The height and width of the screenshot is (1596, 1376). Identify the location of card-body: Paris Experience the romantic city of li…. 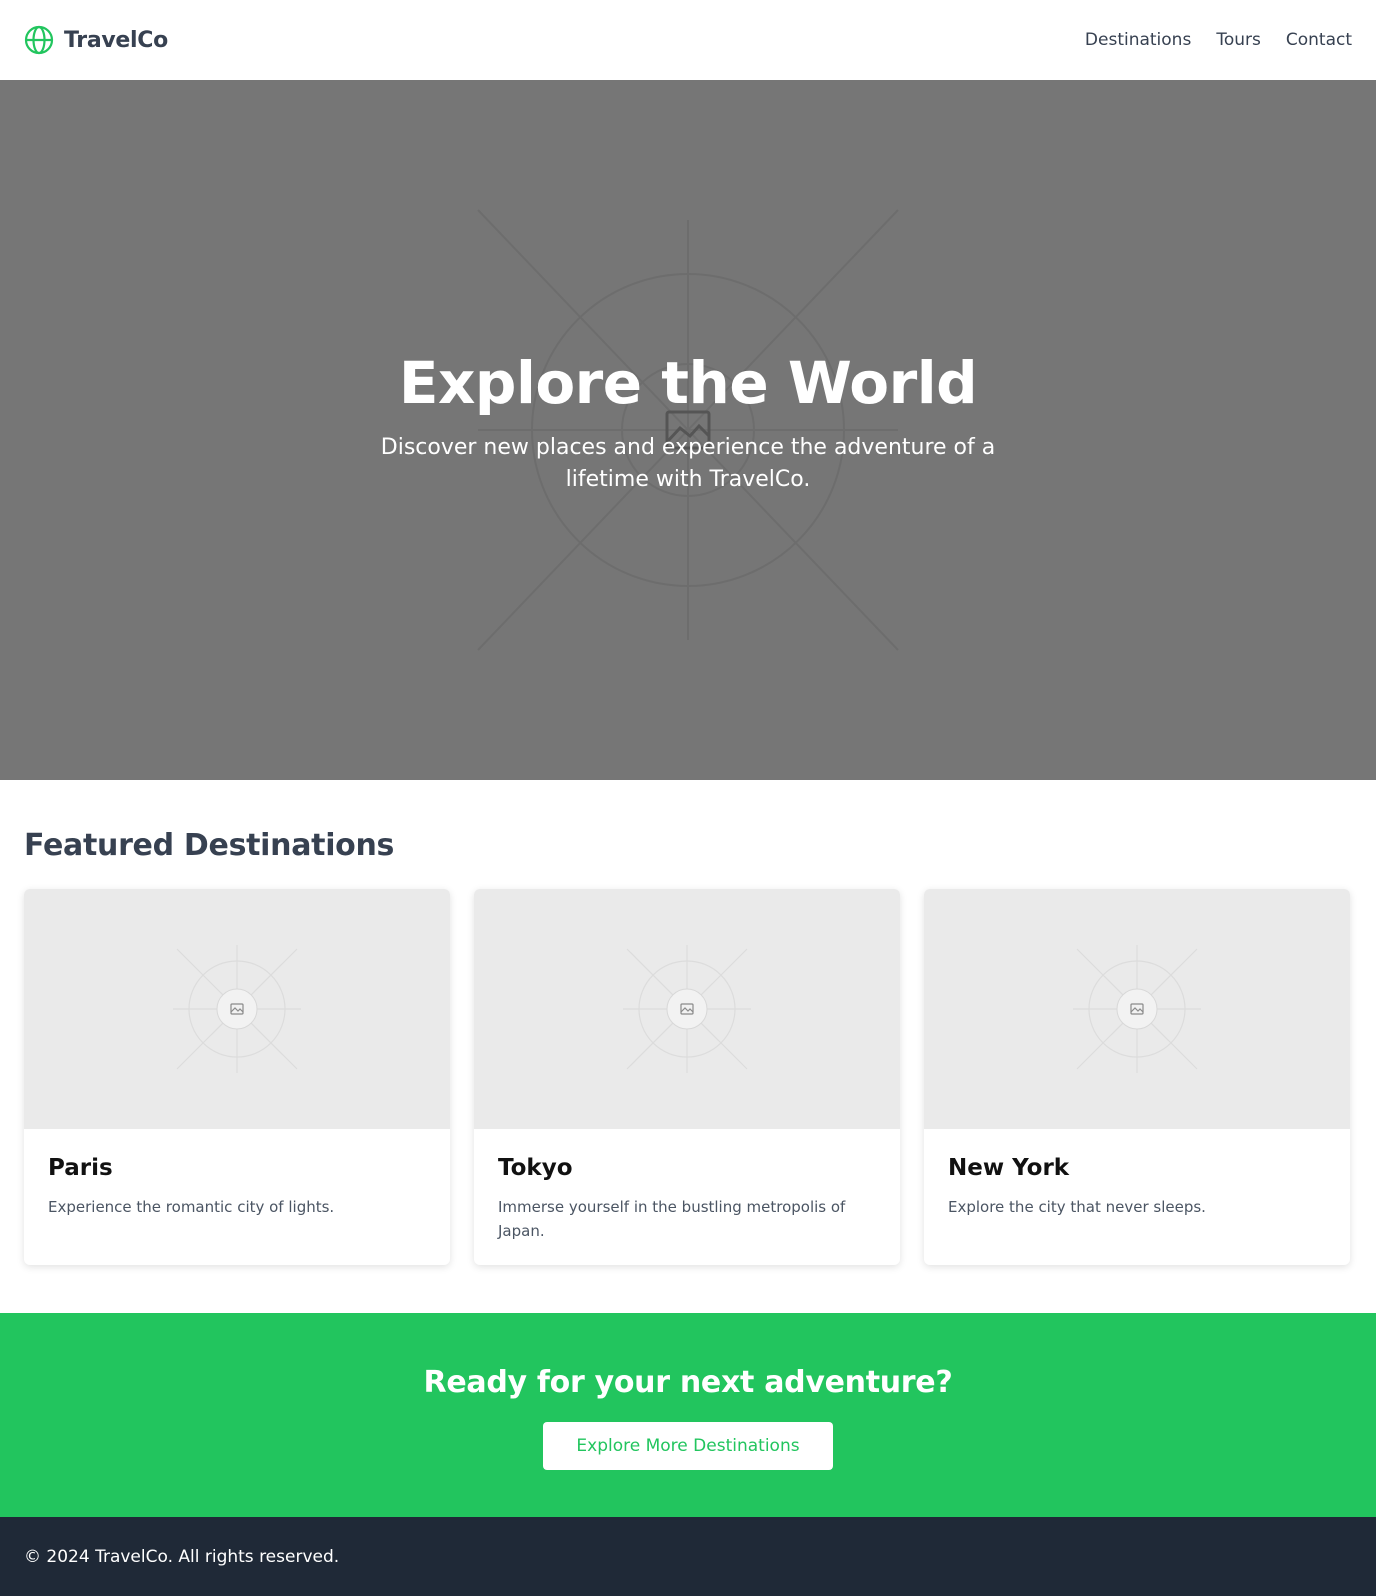
(237, 1186).